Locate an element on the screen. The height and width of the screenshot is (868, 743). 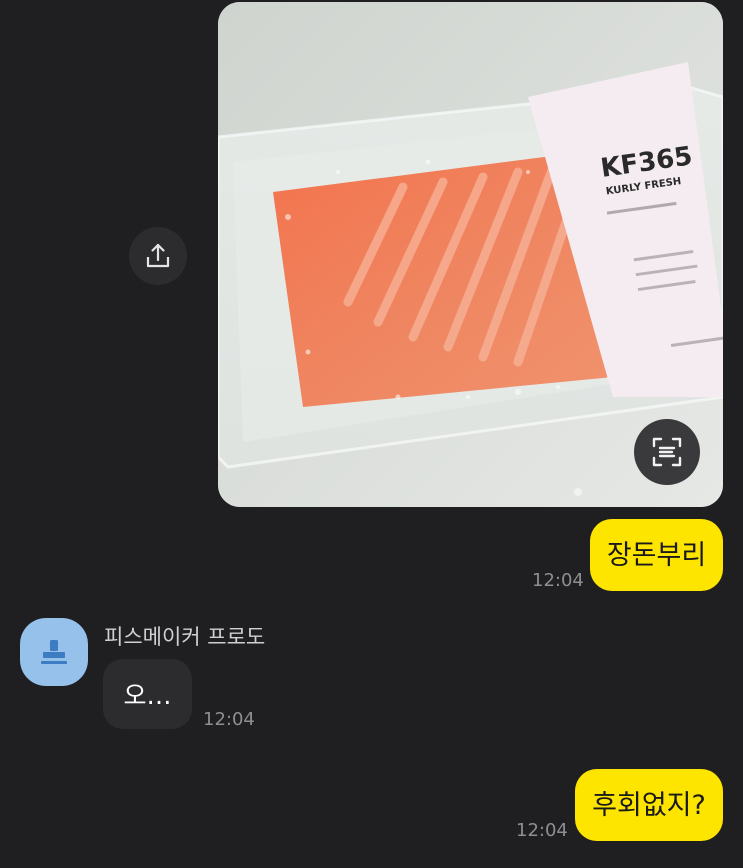
text-scan-button is located at coordinates (667, 452).